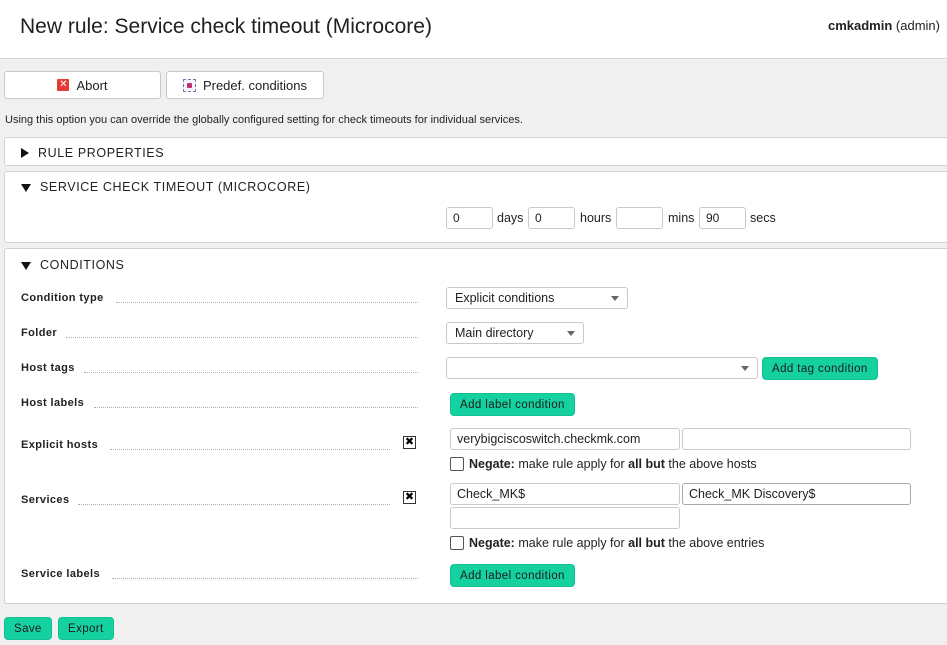  What do you see at coordinates (475, 151) in the screenshot?
I see `rule-properties-box: RULE PROPERTIES` at bounding box center [475, 151].